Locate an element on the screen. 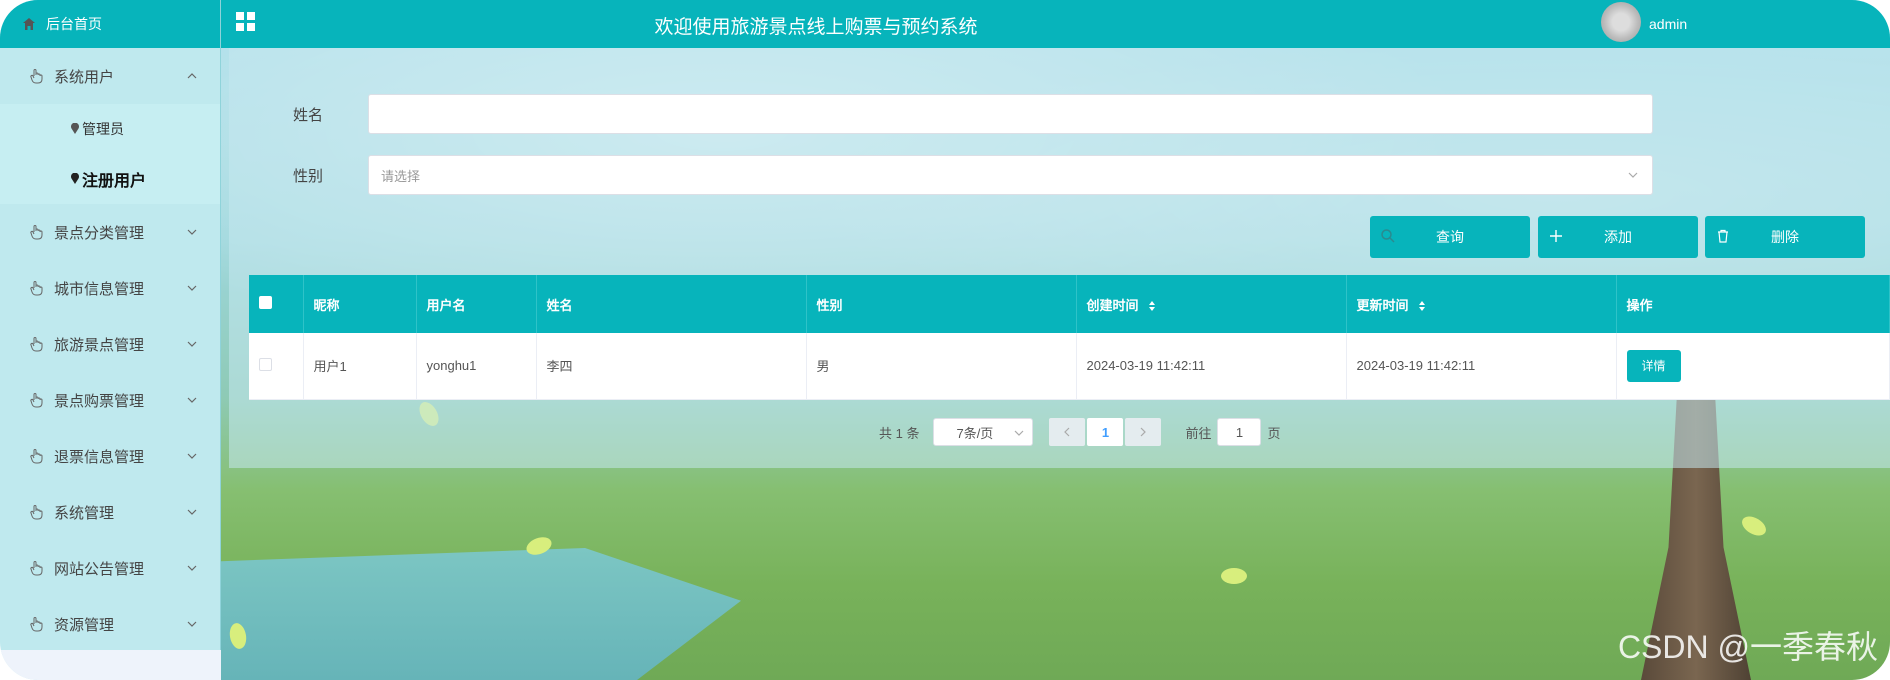  sidebar-item-ticket-purchase: 景点购票管理 is located at coordinates (110, 400).